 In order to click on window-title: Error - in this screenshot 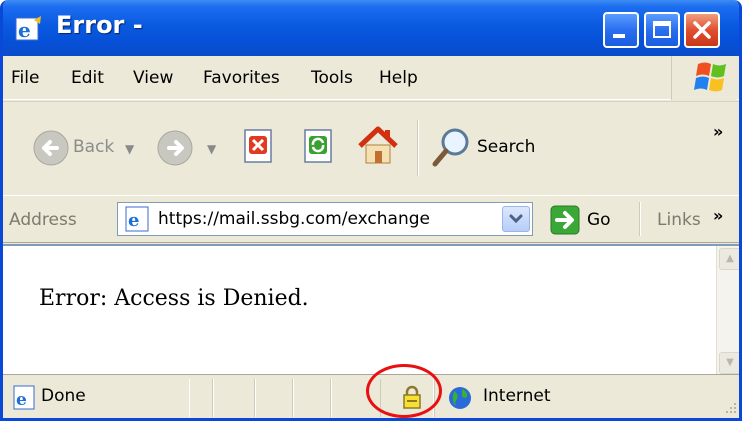, I will do `click(99, 25)`.